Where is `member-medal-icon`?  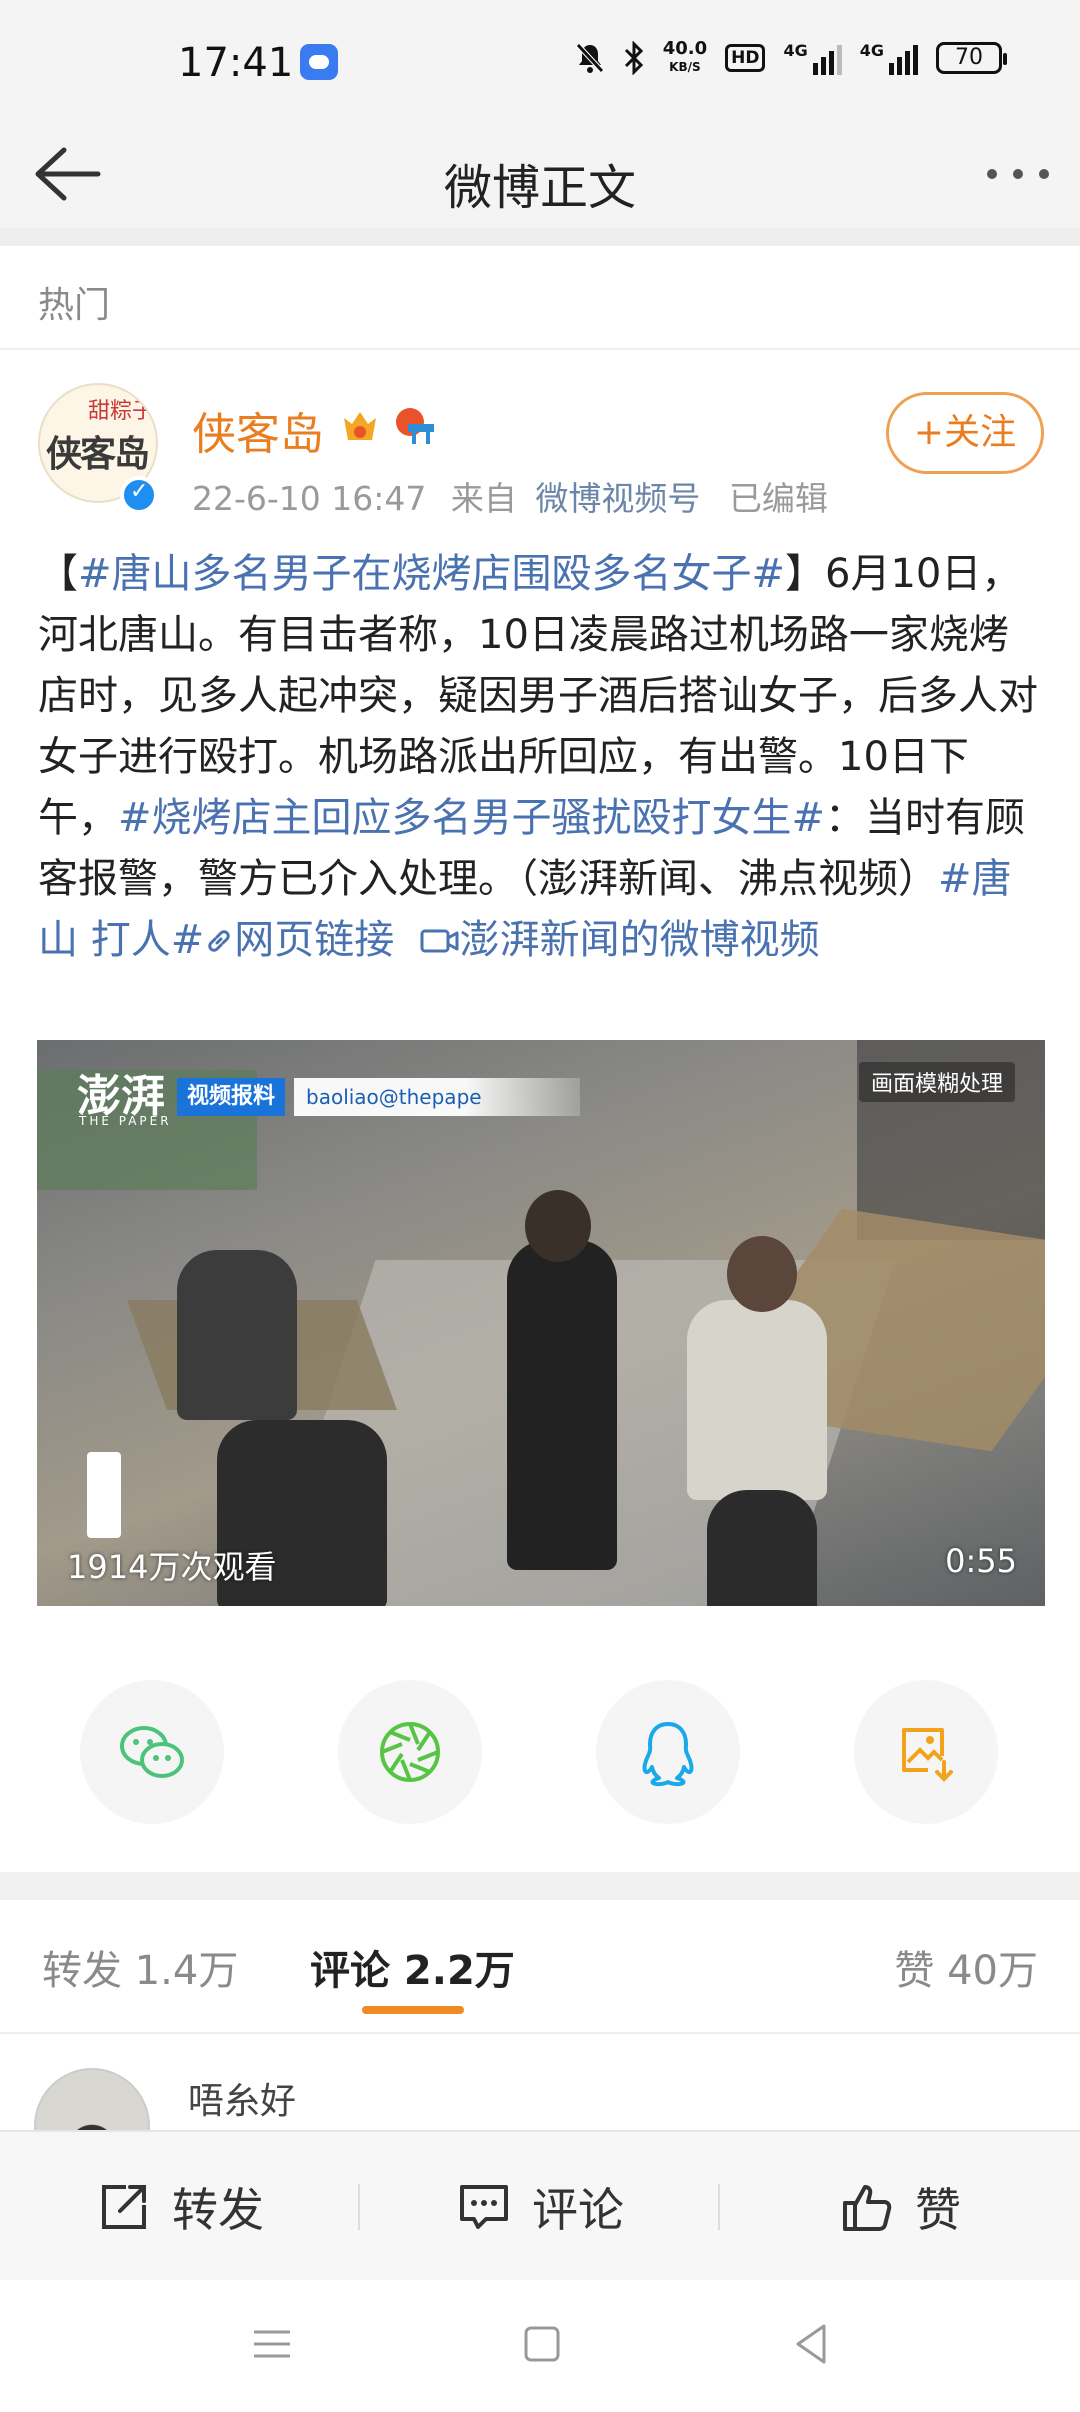 member-medal-icon is located at coordinates (360, 426).